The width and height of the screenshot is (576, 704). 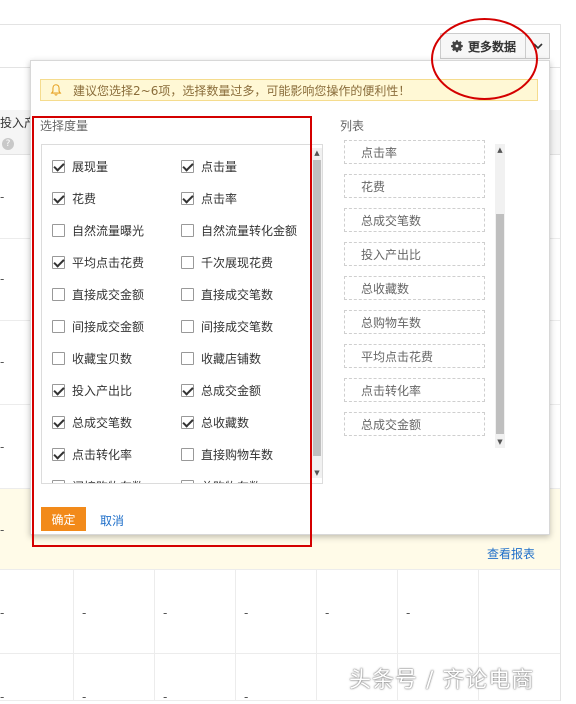 What do you see at coordinates (242, 90) in the screenshot?
I see `notice-text: 建议您选择2~6项，选择数量过多，可能影响您操作的便利性！` at bounding box center [242, 90].